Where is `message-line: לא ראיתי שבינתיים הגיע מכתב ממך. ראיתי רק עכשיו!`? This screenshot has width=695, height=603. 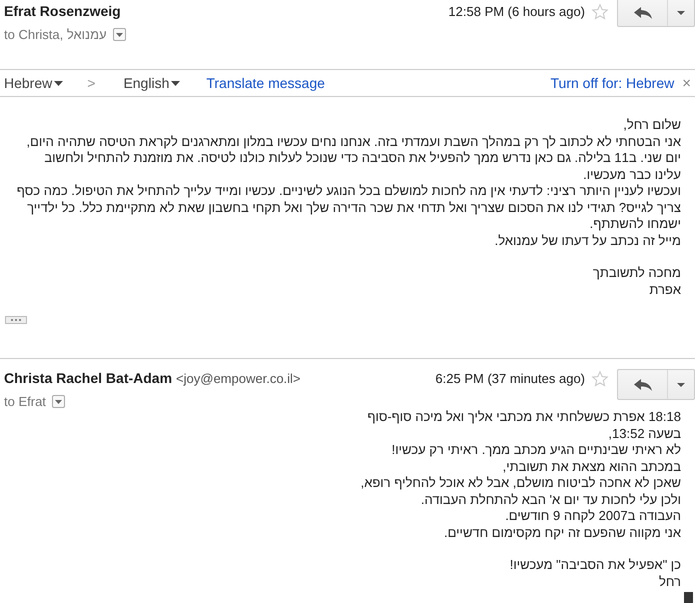
message-line: לא ראיתי שבינתיים הגיע מכתב ממך. ראיתי רק עכשיו! is located at coordinates (535, 450).